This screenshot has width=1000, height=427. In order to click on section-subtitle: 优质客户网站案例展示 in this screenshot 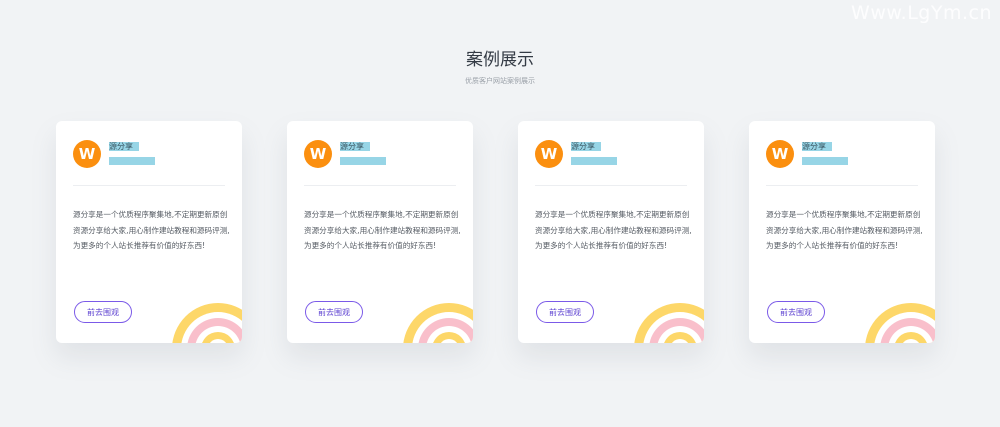, I will do `click(500, 81)`.